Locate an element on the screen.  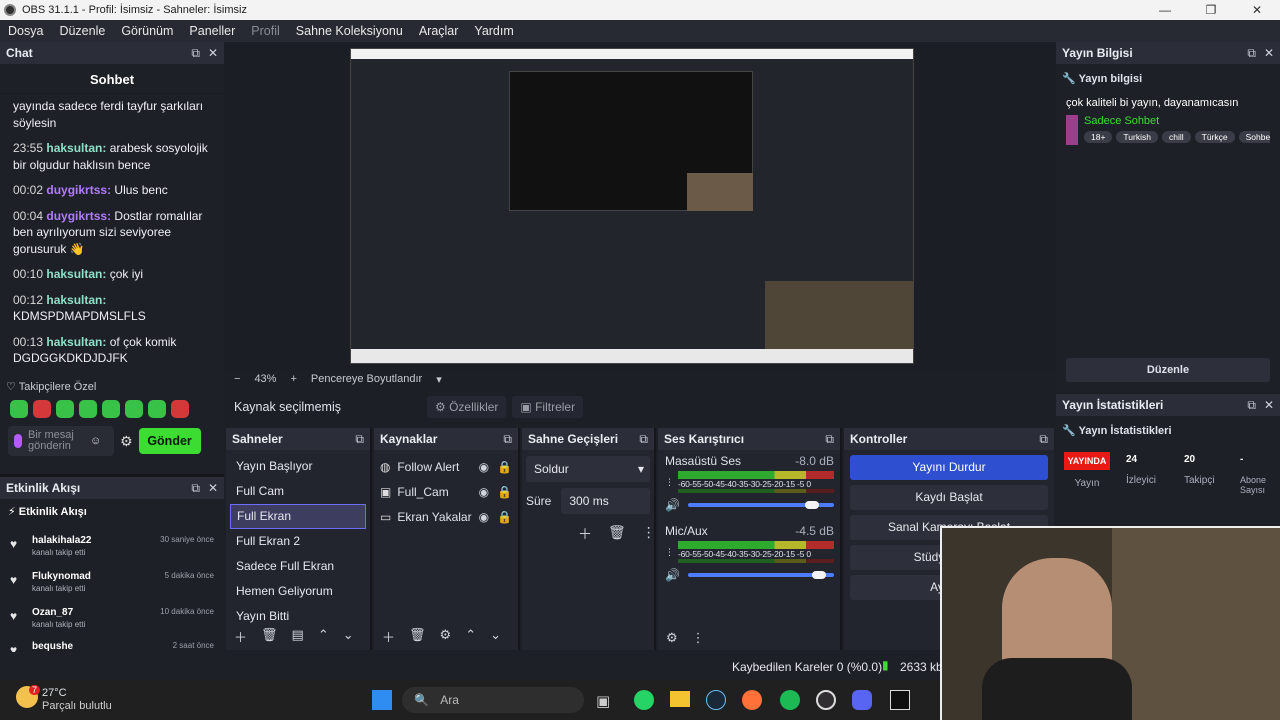
scene-item-selected: Full Ekran is located at coordinates (298, 516).